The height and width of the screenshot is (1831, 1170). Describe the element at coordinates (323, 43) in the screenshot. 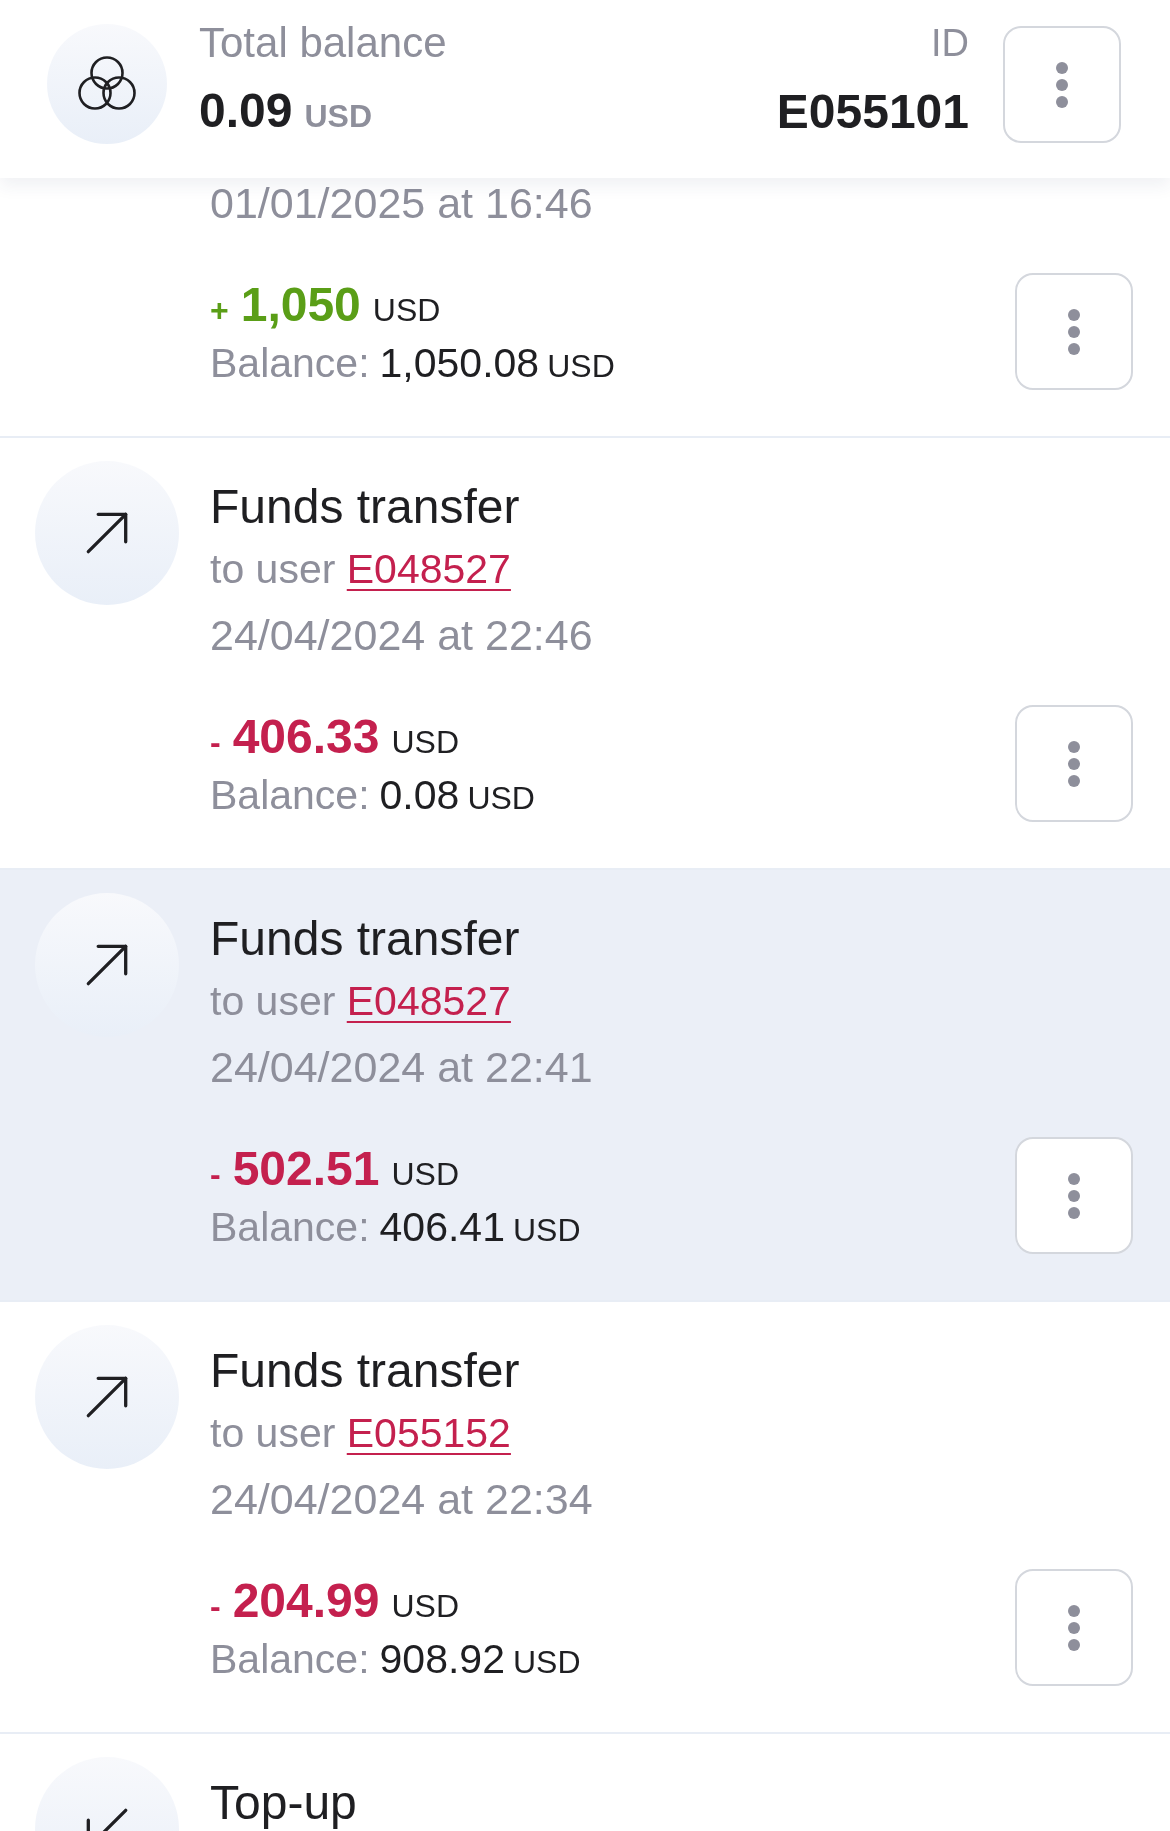

I see `balance-label: Total balance` at that location.